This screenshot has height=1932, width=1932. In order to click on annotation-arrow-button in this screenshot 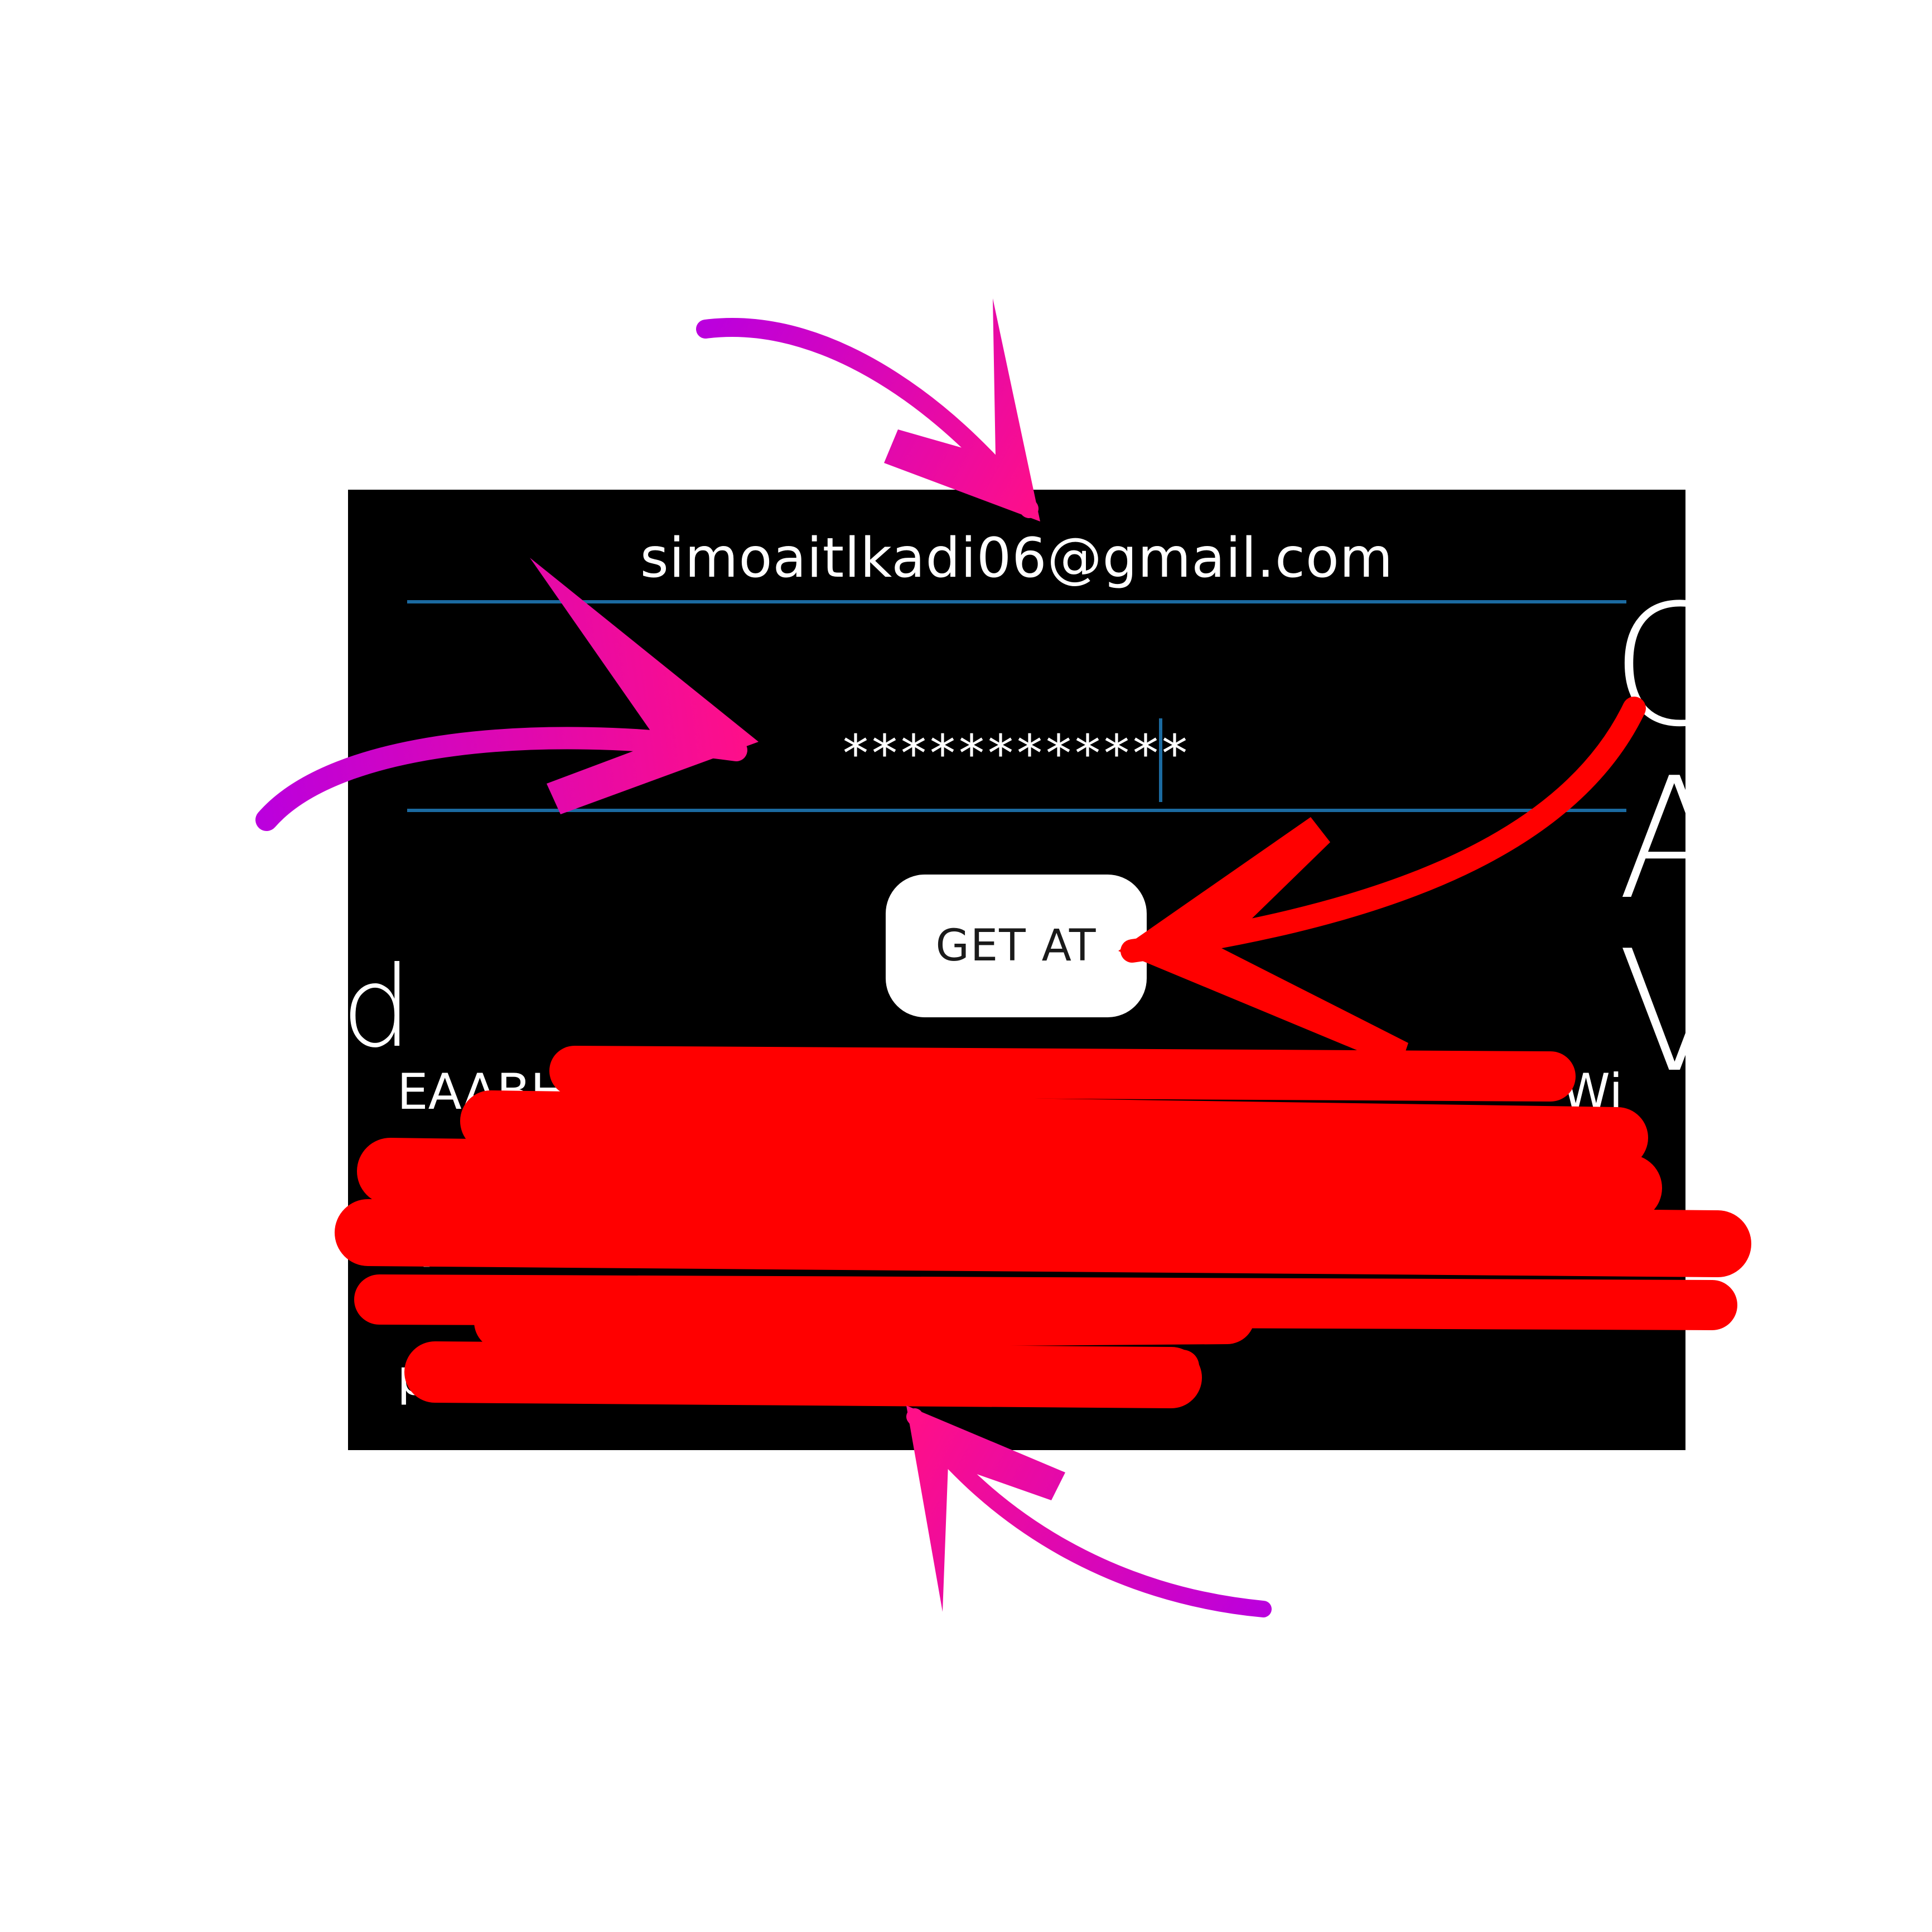, I will do `click(1382, 882)`.